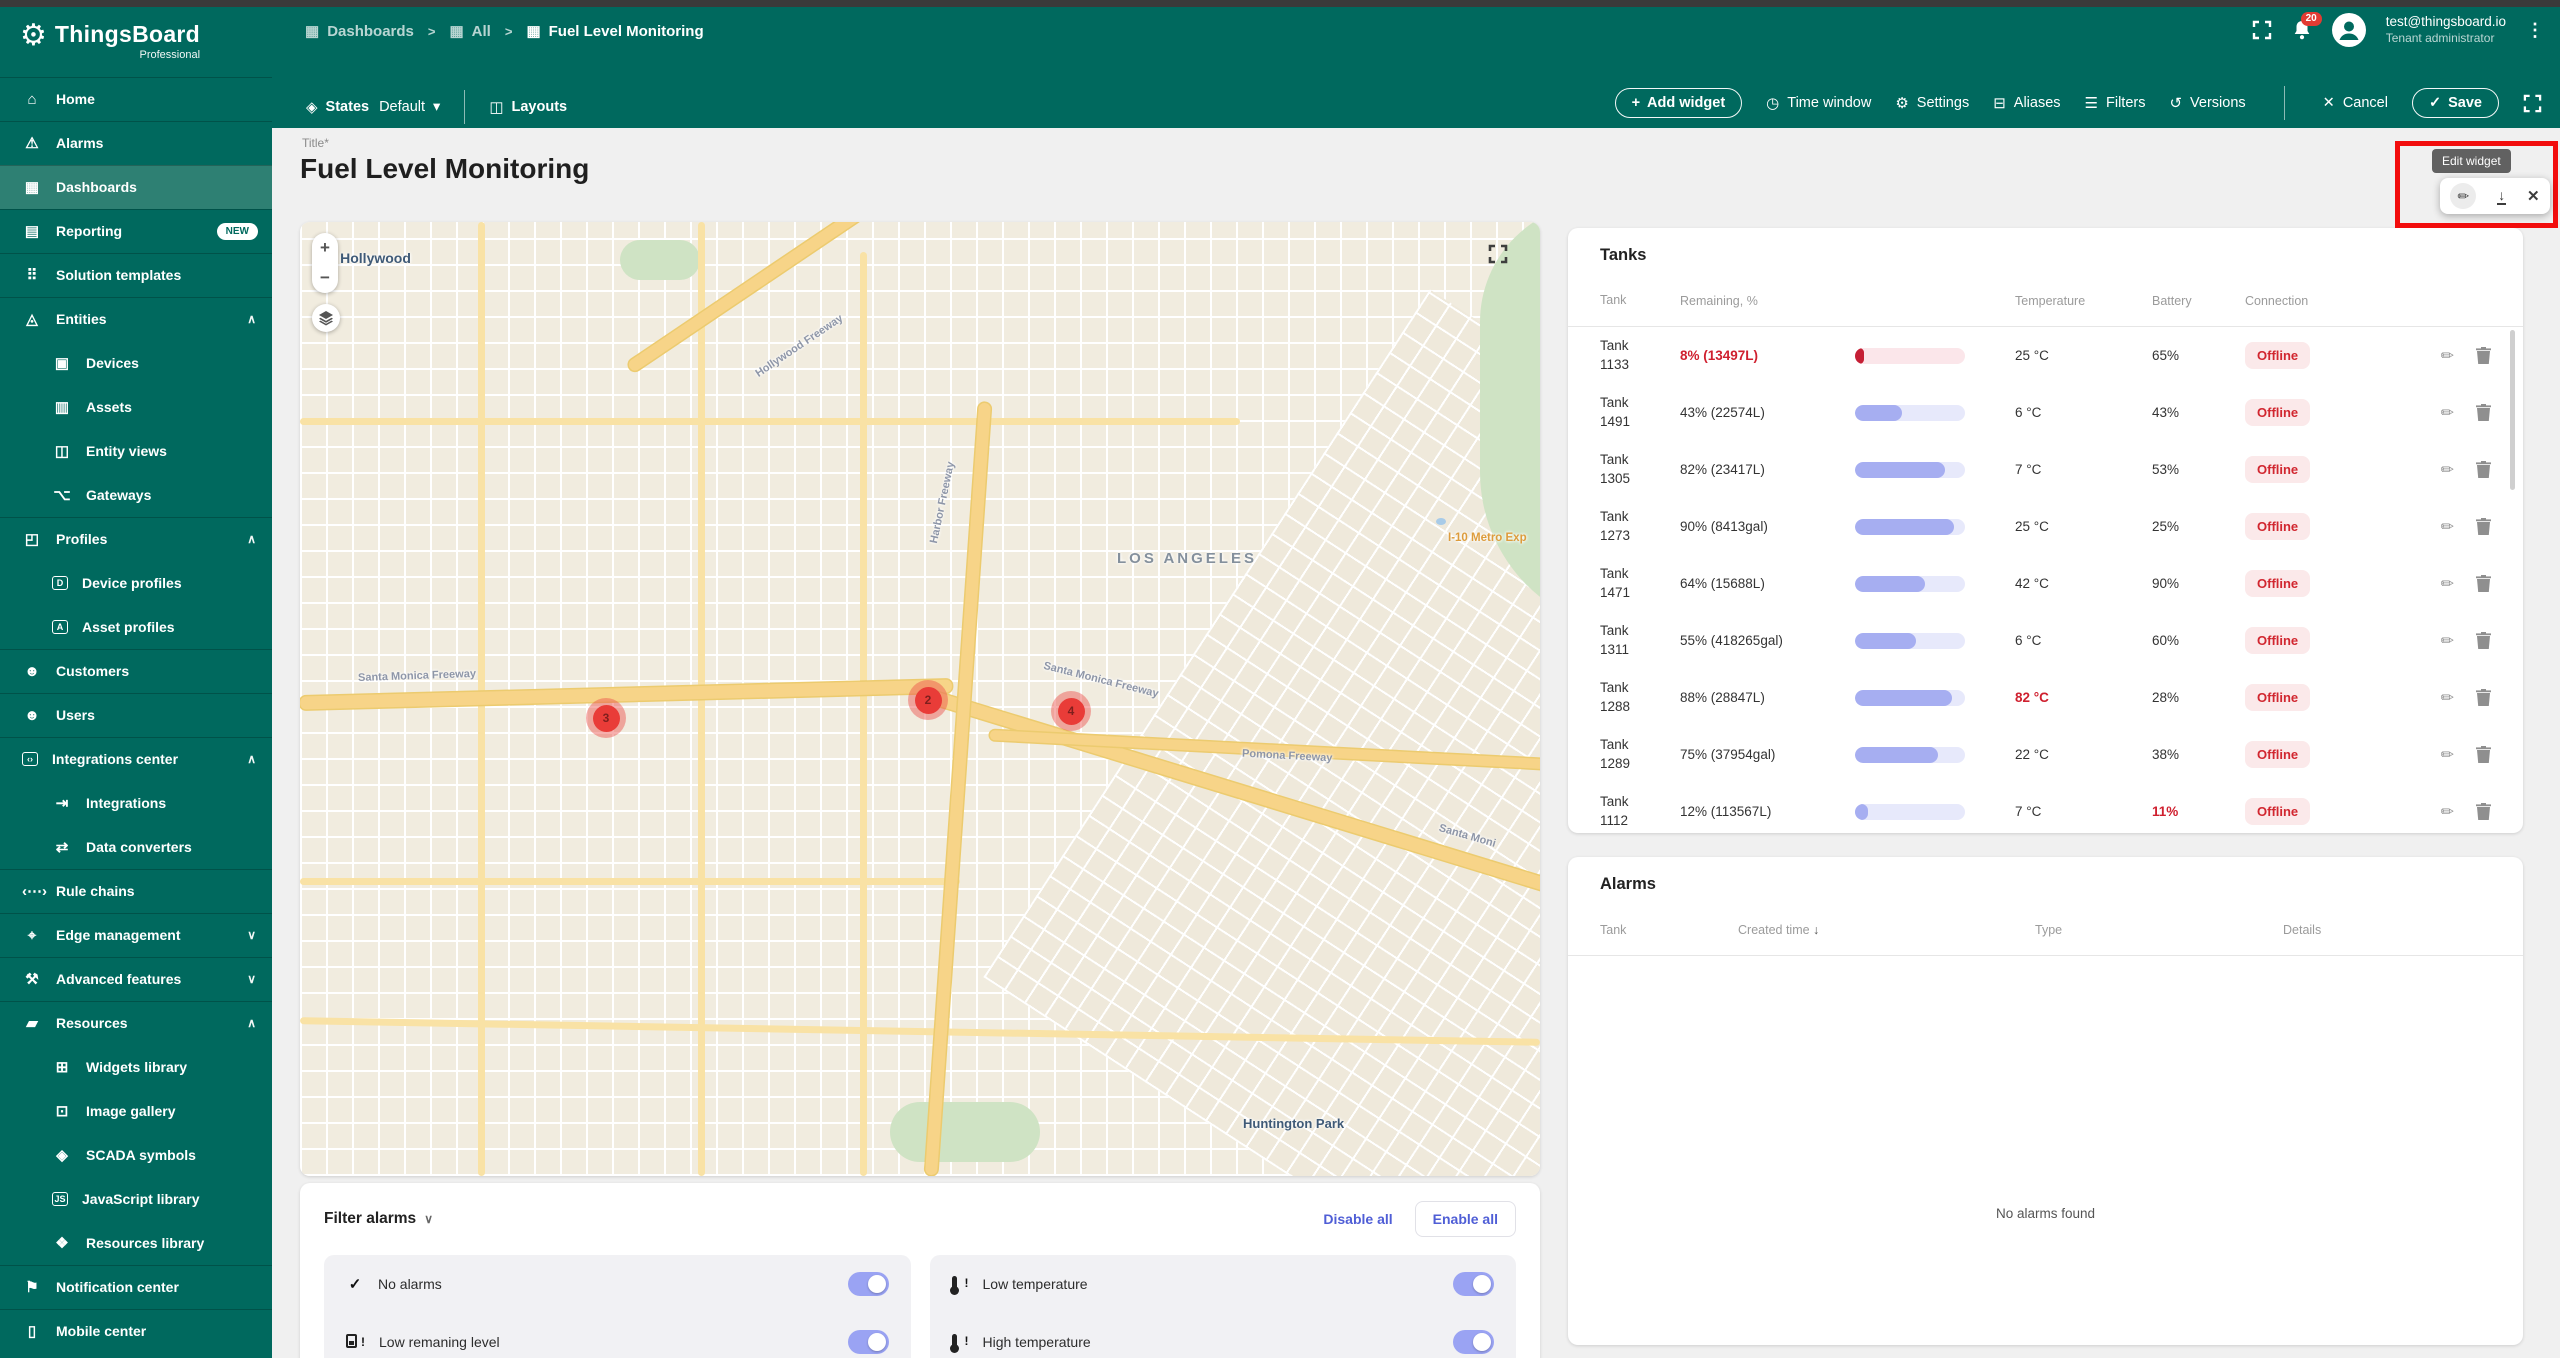 Image resolution: width=2560 pixels, height=1358 pixels. What do you see at coordinates (2159, 930) in the screenshot?
I see `column-type: Type` at bounding box center [2159, 930].